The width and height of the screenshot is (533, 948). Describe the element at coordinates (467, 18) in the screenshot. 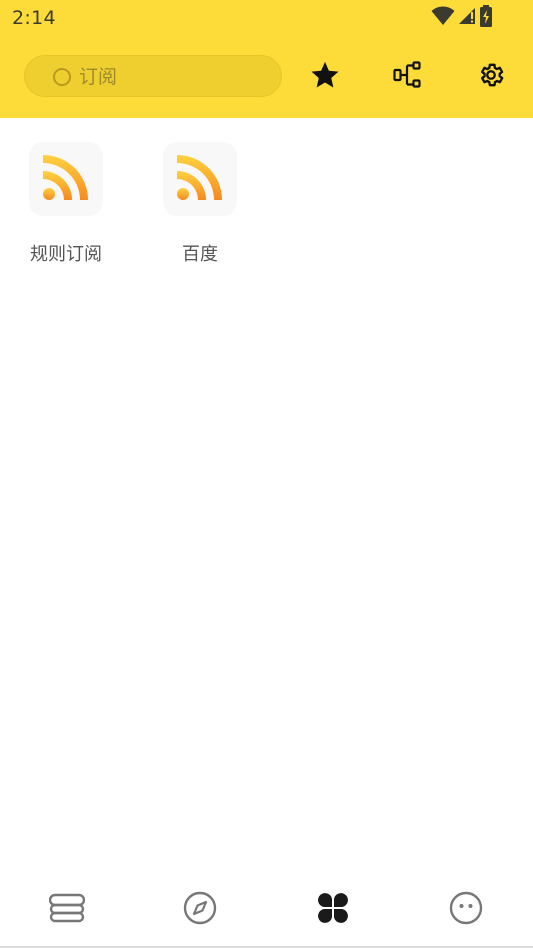

I see `signal-icon` at that location.